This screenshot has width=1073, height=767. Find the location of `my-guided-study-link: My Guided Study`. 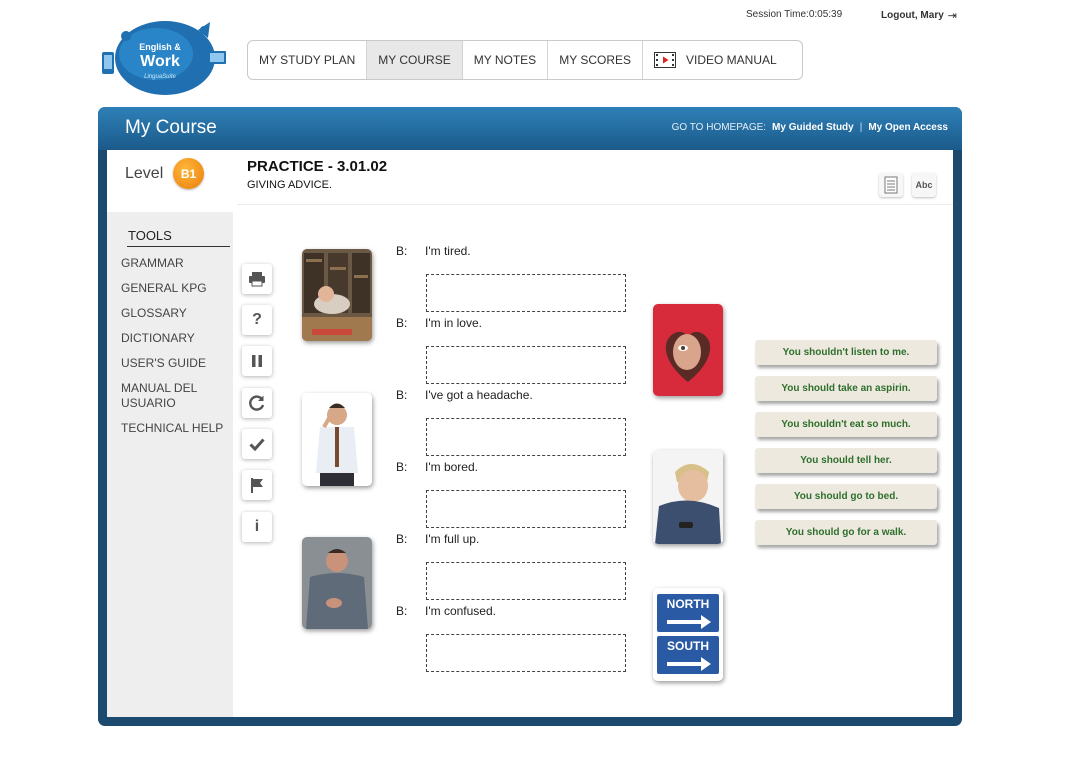

my-guided-study-link: My Guided Study is located at coordinates (813, 127).